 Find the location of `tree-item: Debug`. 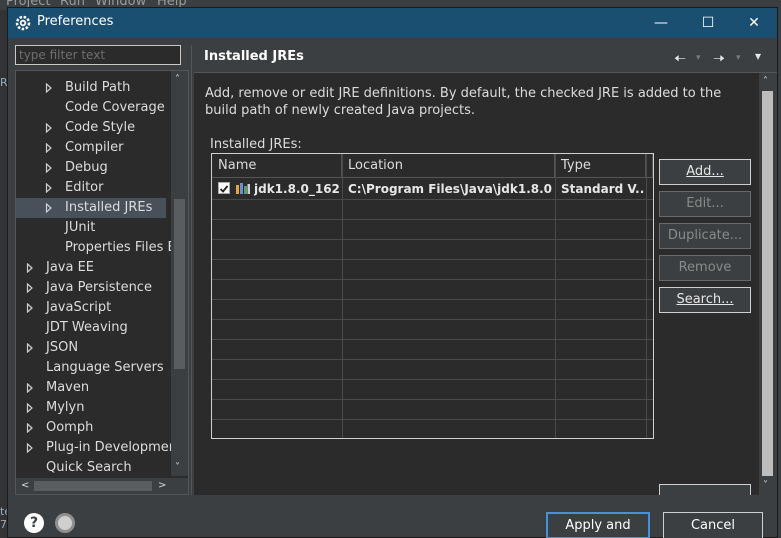

tree-item: Debug is located at coordinates (93, 168).